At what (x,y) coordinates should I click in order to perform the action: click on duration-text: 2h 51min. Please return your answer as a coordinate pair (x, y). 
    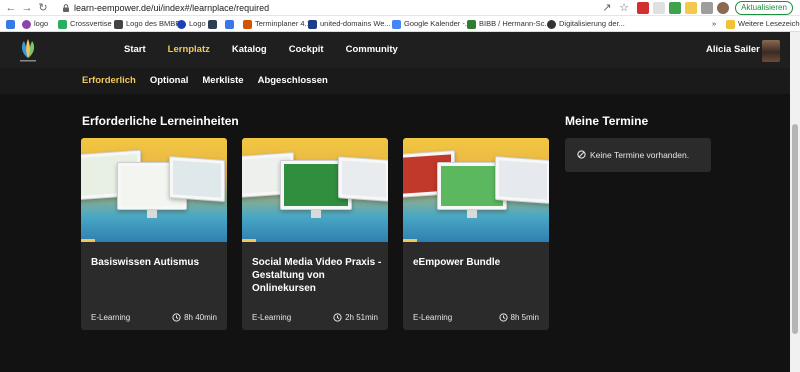
    Looking at the image, I should click on (361, 317).